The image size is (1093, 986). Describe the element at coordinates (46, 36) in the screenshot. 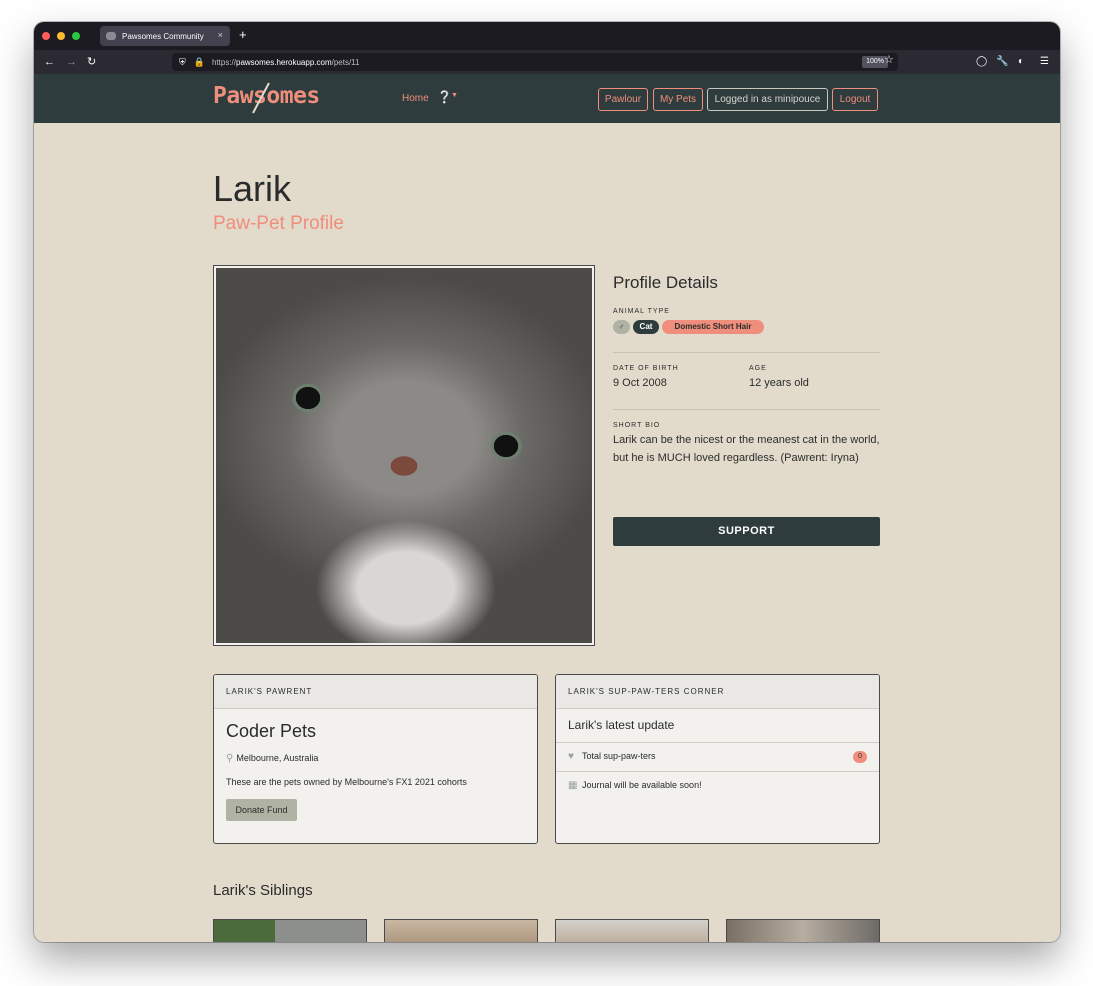

I see `close-window-button` at that location.